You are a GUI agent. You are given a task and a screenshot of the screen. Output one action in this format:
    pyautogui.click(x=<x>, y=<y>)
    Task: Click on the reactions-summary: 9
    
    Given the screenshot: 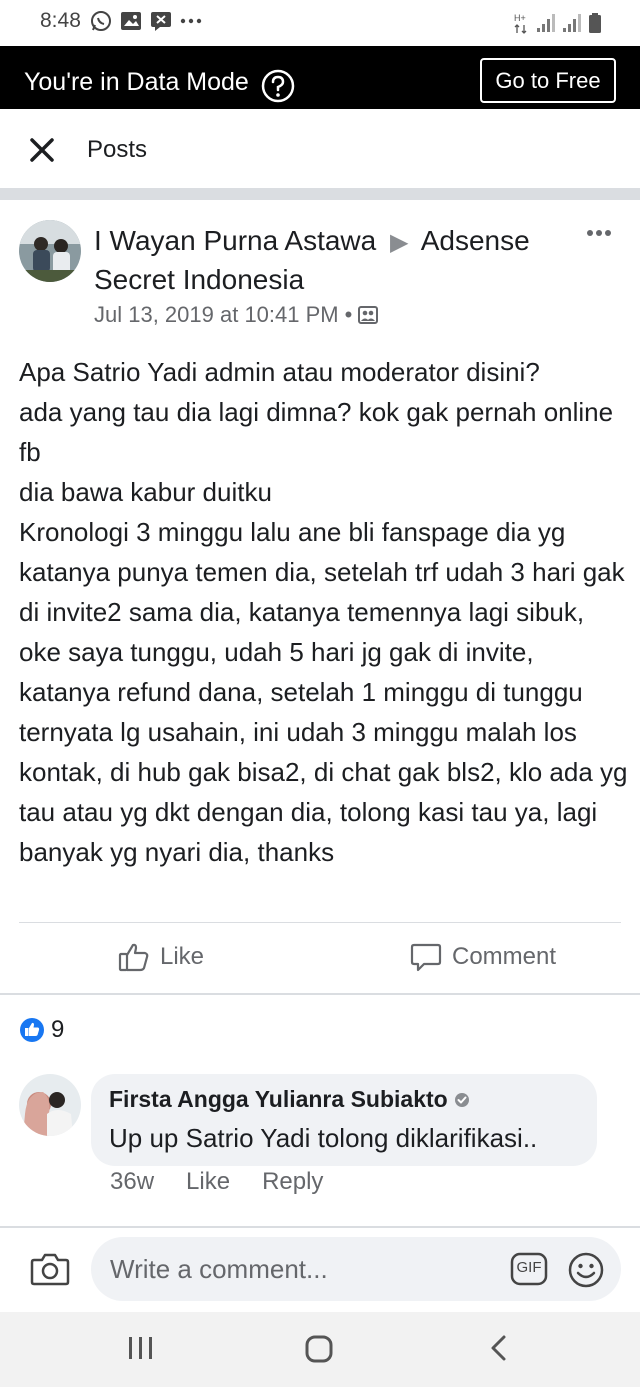 What is the action you would take?
    pyautogui.click(x=41, y=1030)
    